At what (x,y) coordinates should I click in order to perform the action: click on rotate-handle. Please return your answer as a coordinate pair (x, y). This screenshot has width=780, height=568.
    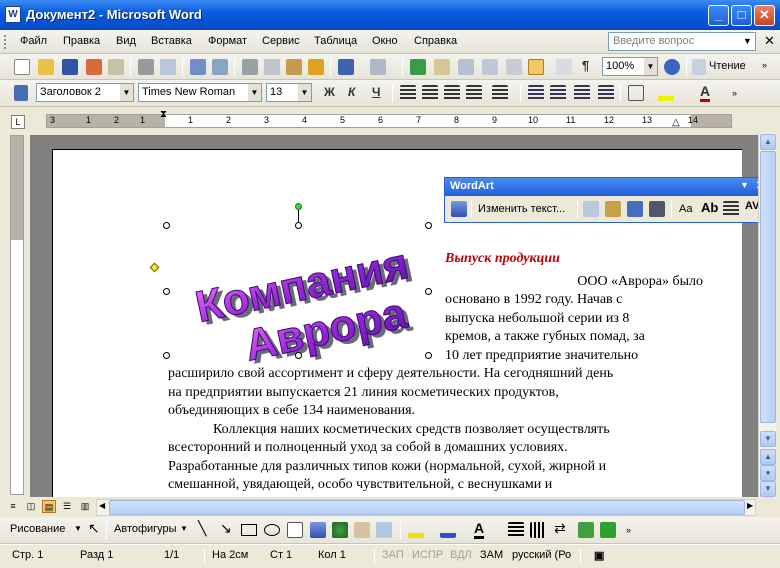
    Looking at the image, I should click on (298, 206).